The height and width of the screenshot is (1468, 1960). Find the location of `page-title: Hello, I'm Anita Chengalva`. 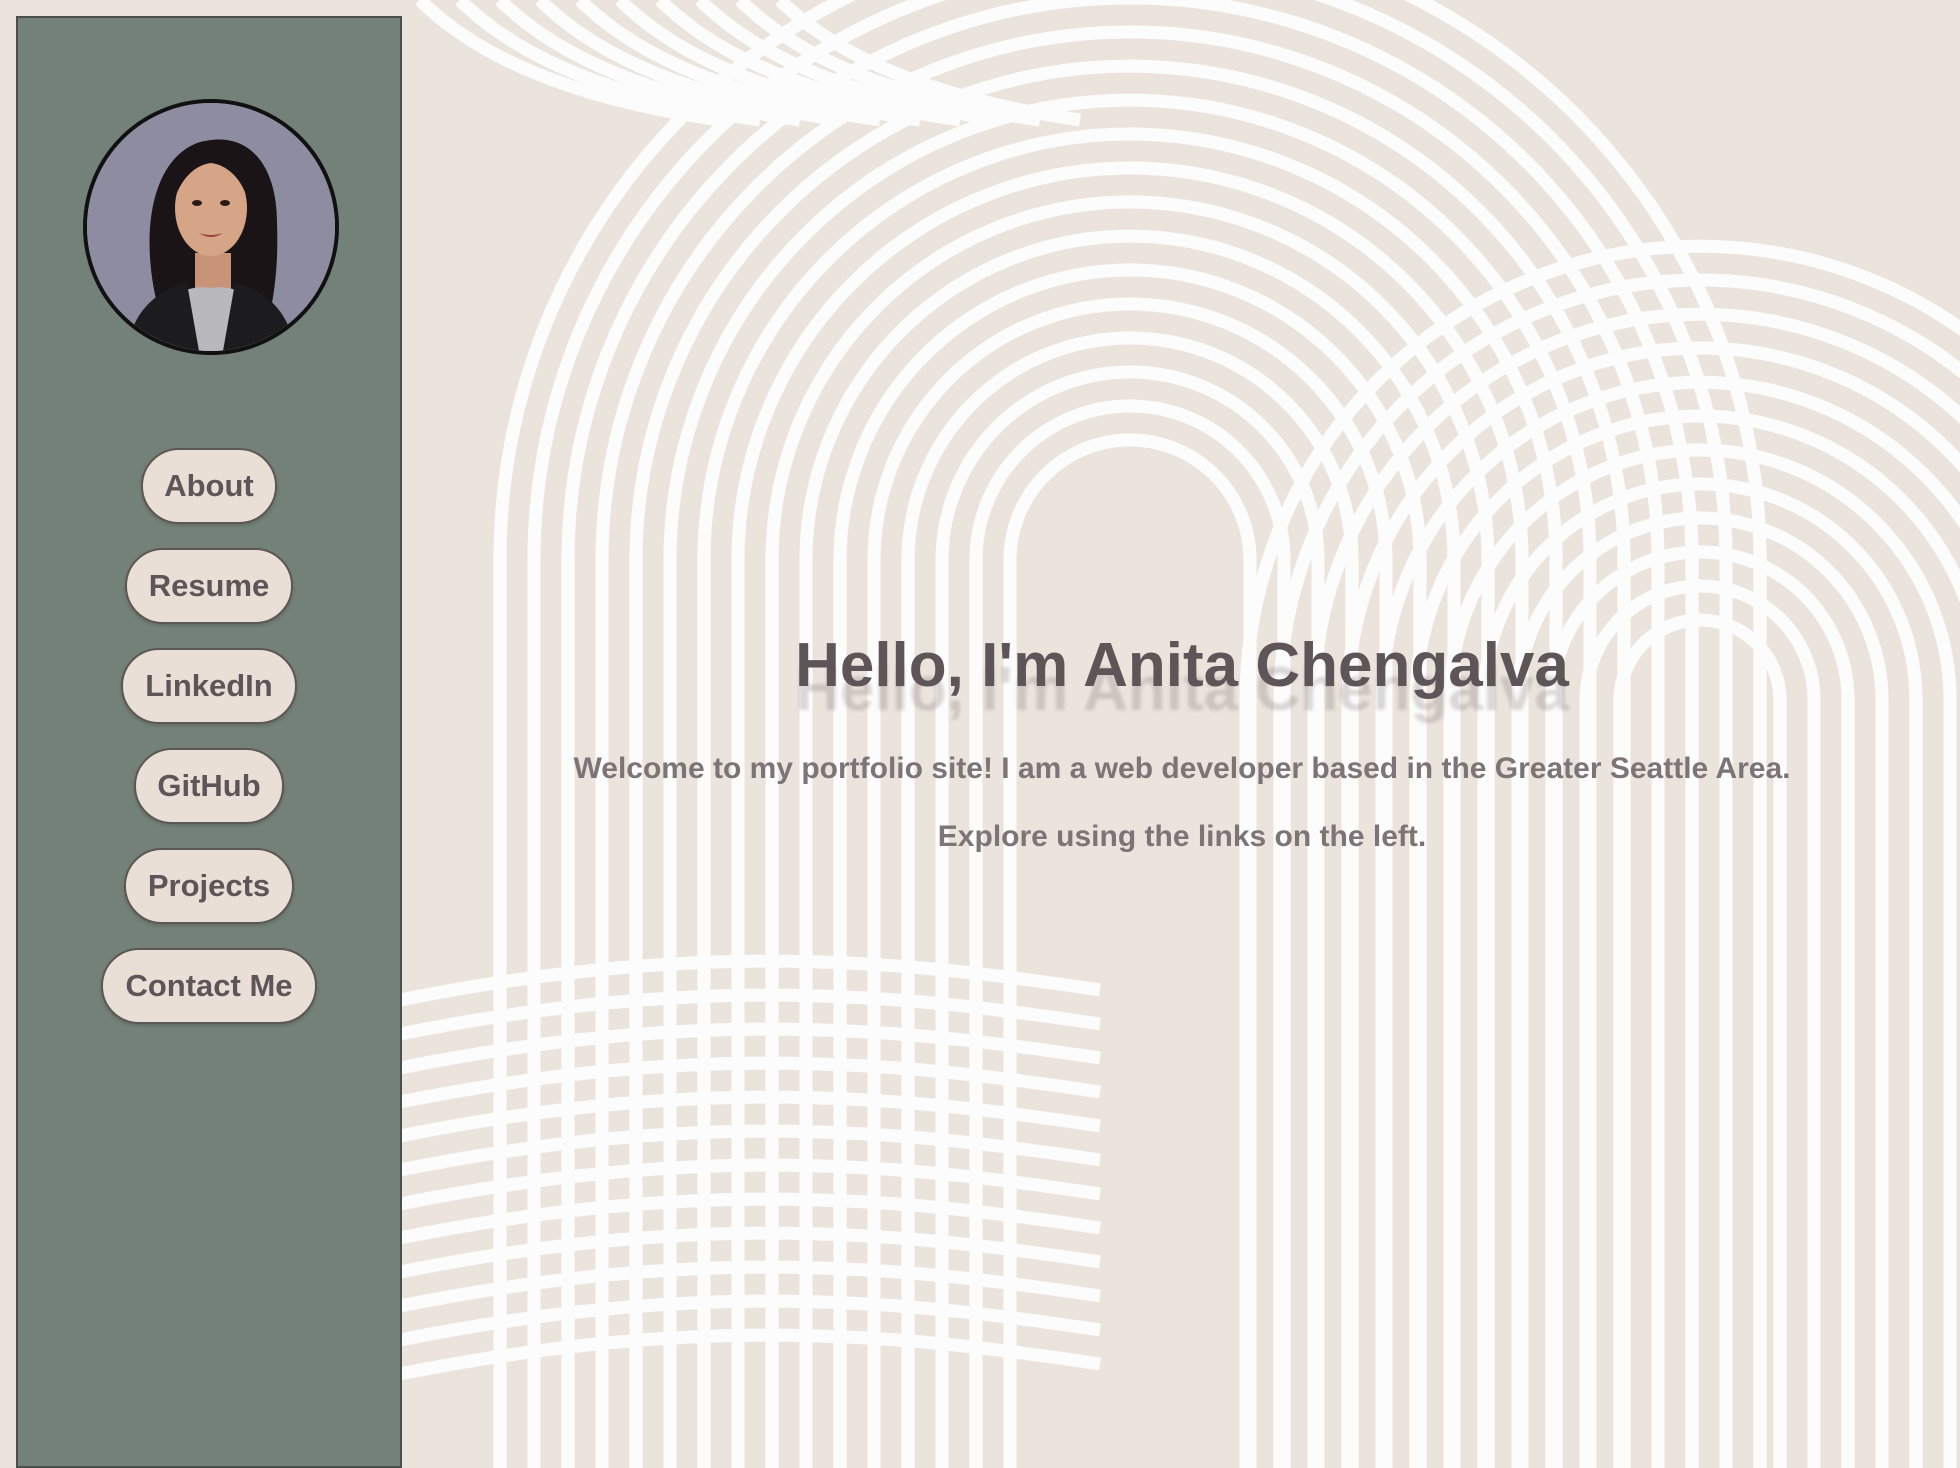

page-title: Hello, I'm Anita Chengalva is located at coordinates (1182, 665).